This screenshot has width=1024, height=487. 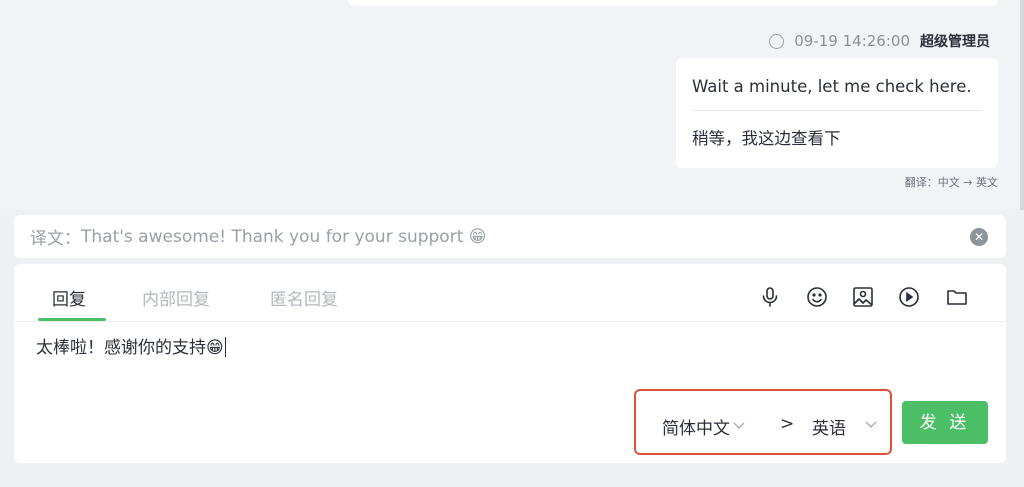 I want to click on message-meta: 09-19 14:26:00 超级管理员, so click(x=879, y=41).